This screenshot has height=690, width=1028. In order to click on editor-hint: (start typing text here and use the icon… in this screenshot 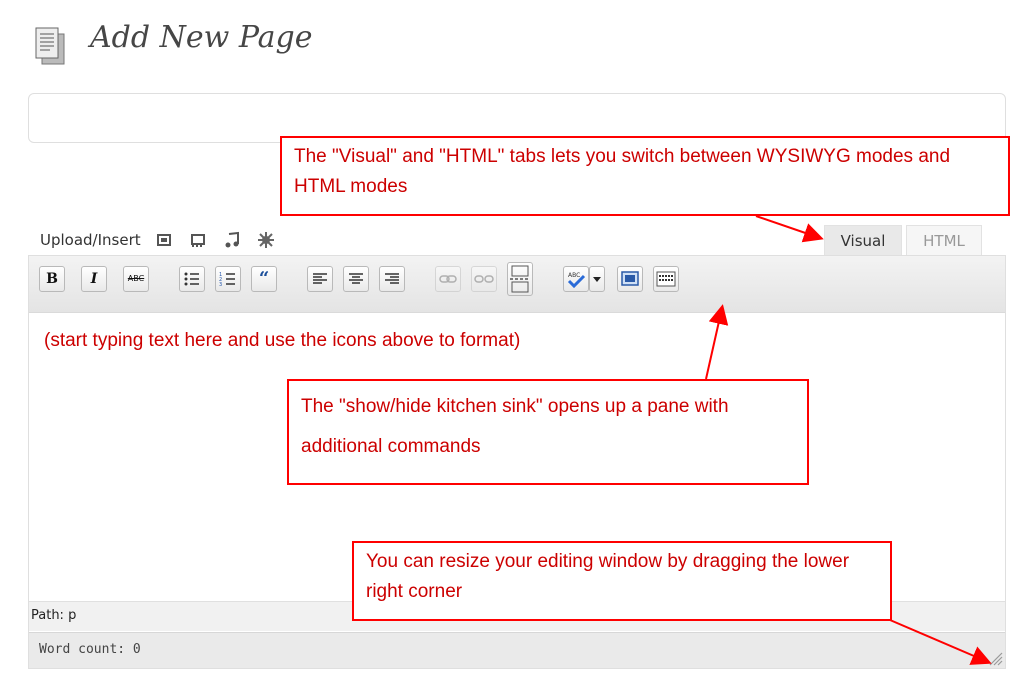, I will do `click(282, 340)`.